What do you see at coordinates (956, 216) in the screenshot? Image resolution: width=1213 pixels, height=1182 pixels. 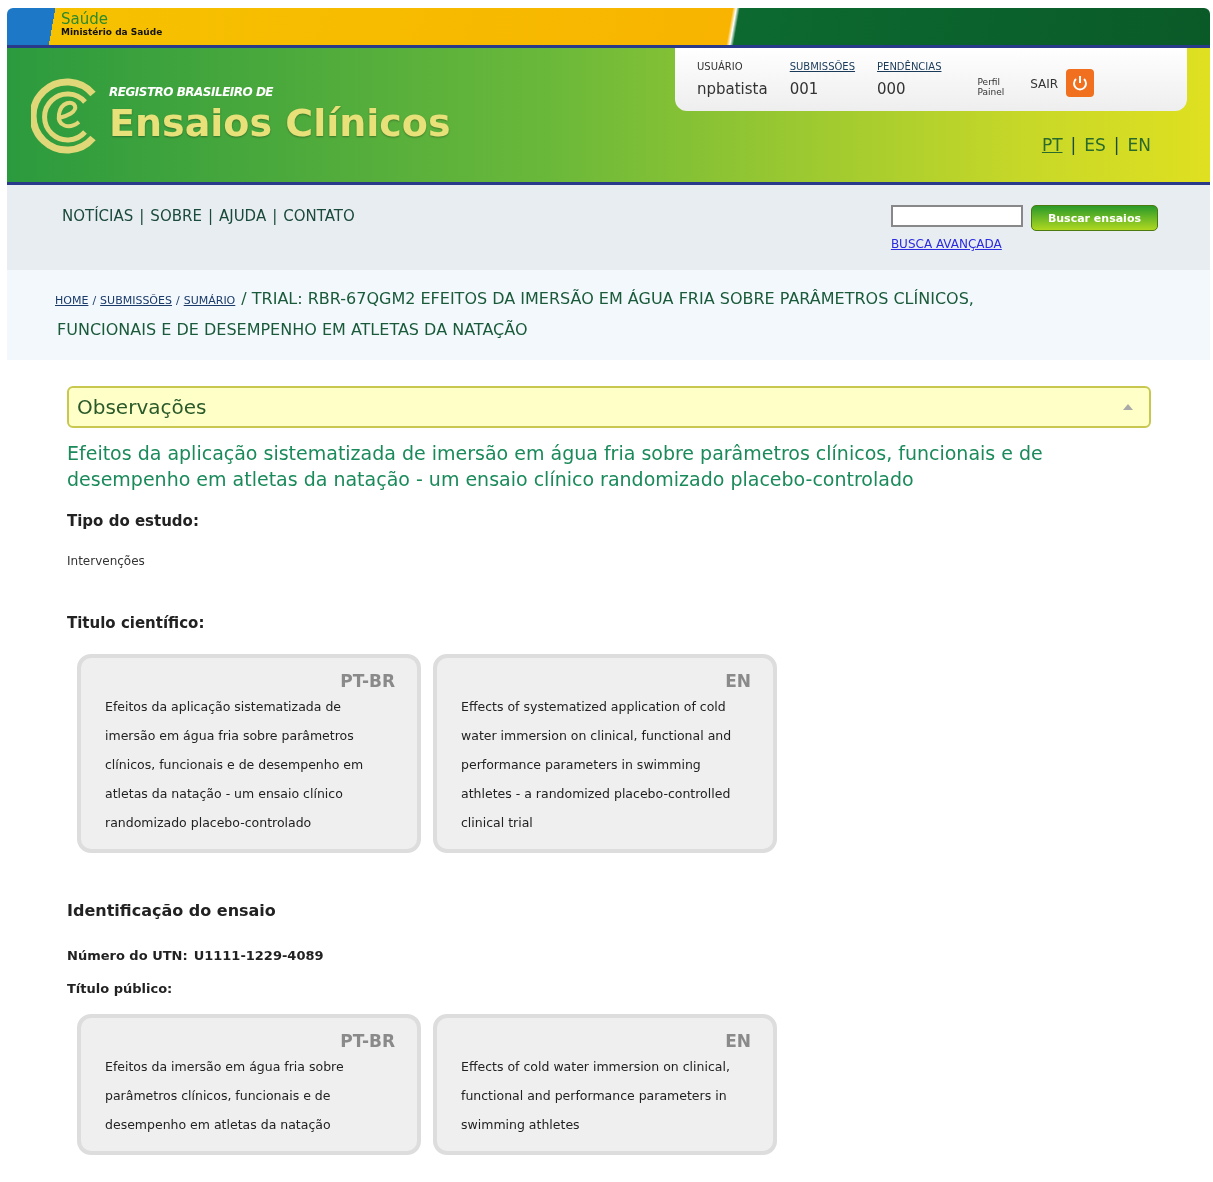 I see `search-field` at bounding box center [956, 216].